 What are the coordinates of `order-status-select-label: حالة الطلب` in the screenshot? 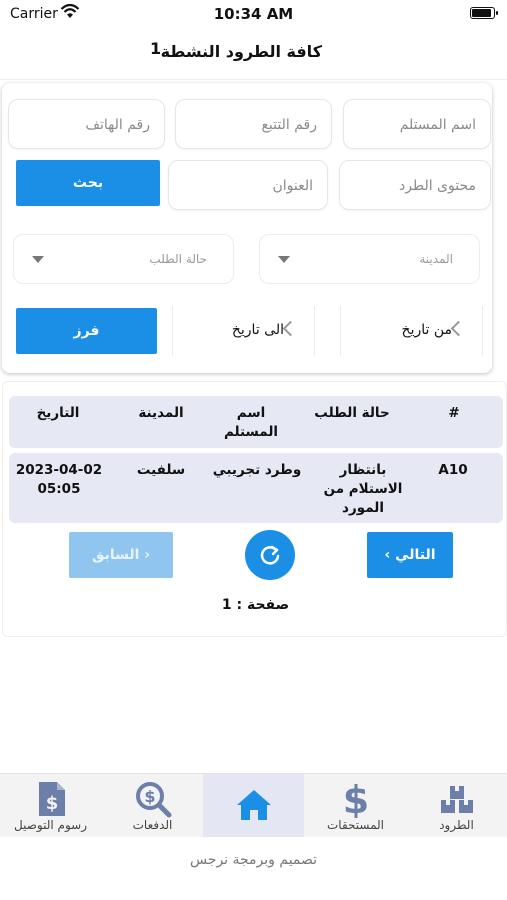 It's located at (178, 259).